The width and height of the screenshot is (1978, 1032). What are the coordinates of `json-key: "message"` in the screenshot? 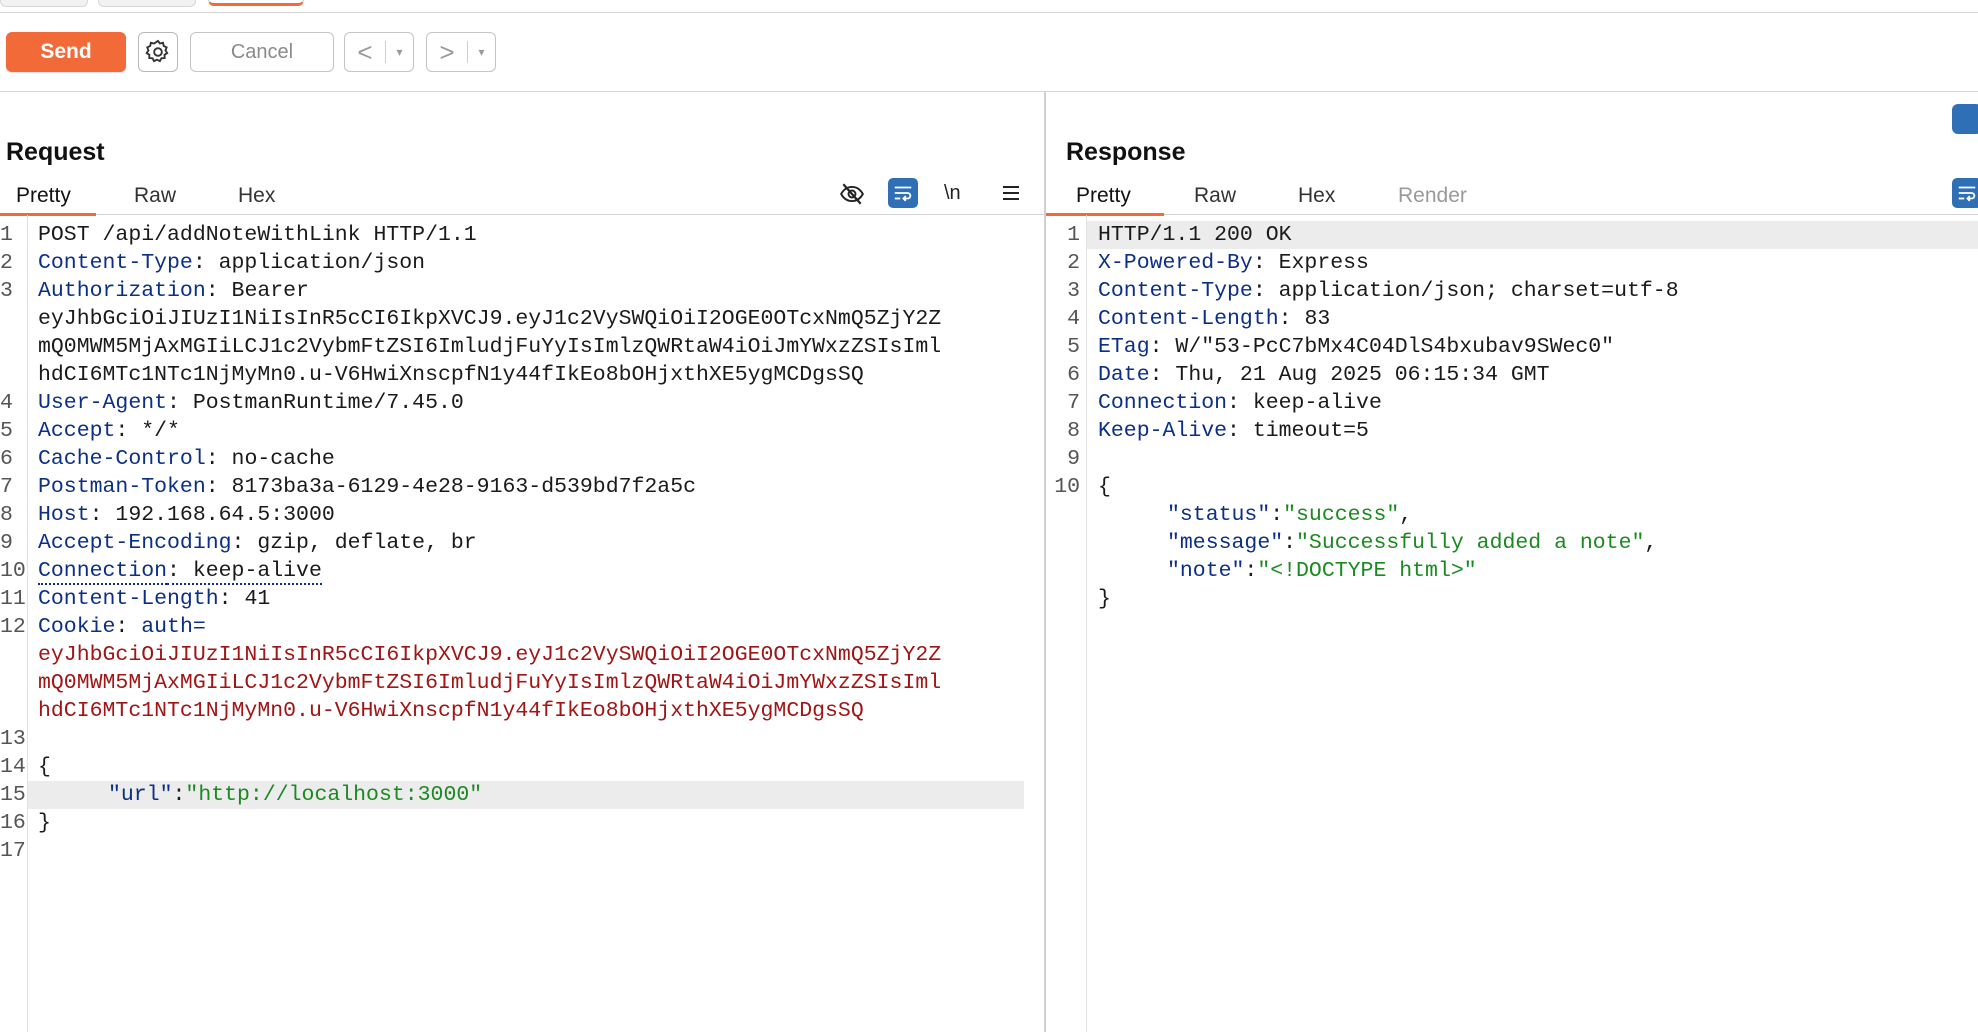 It's located at (1225, 543).